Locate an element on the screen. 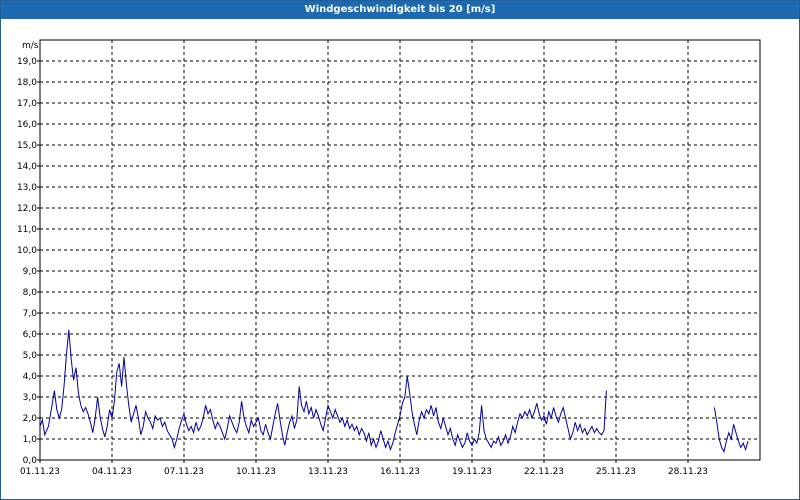  y-tick-label: 18,0 is located at coordinates (27, 83).